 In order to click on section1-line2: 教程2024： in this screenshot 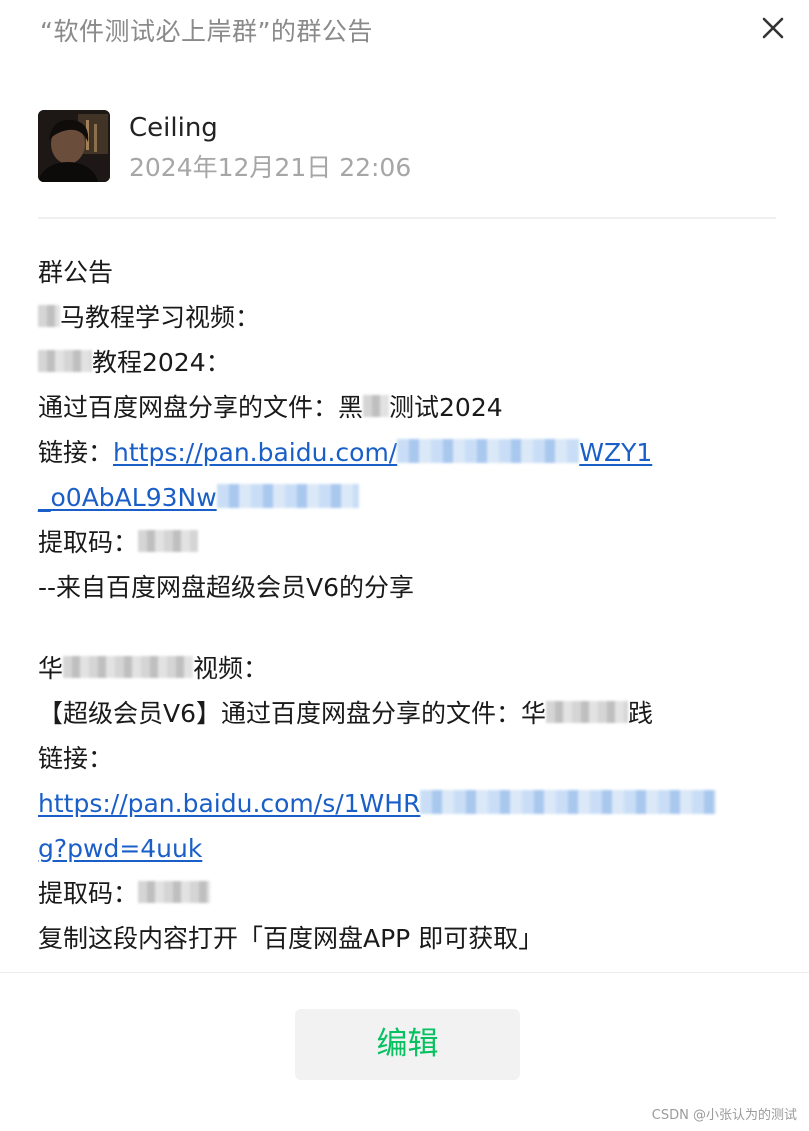, I will do `click(398, 362)`.